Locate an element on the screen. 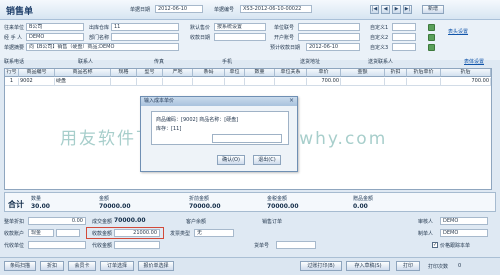 The image size is (500, 275). document-title: 销售单 is located at coordinates (20, 12).